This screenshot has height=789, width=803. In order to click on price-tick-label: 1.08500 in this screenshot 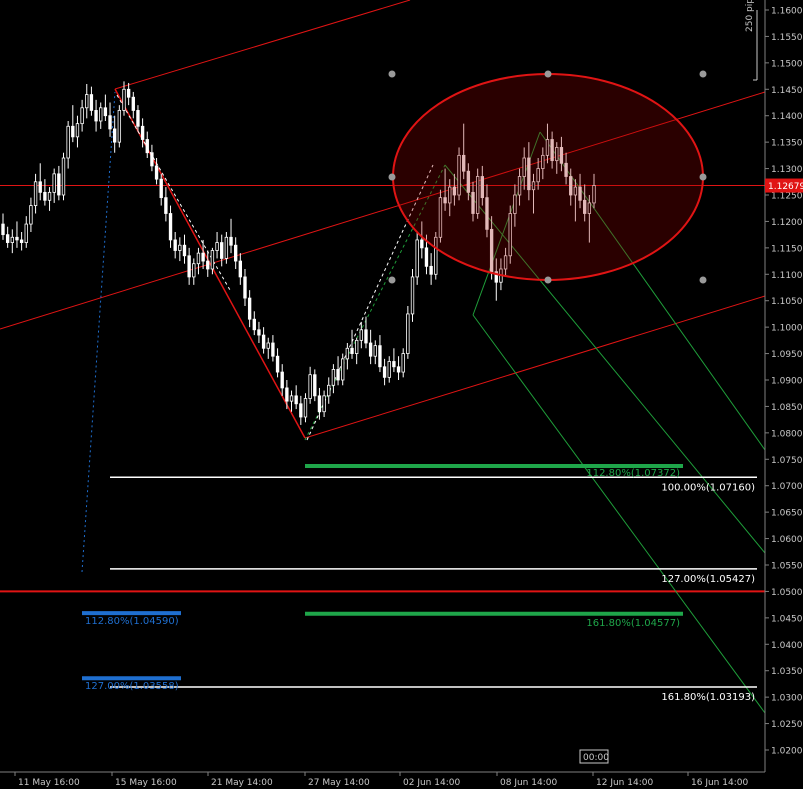, I will do `click(787, 408)`.